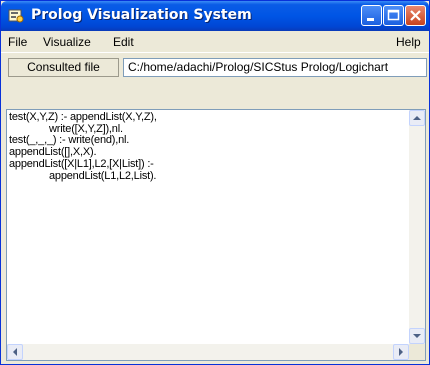  I want to click on arrow-left-icon, so click(15, 352).